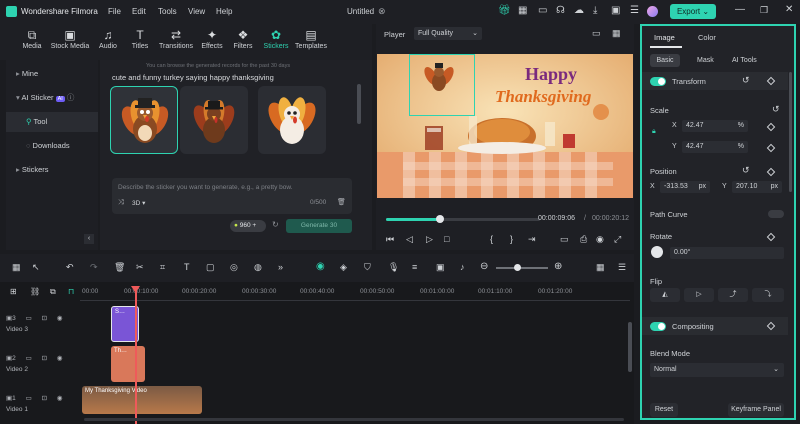  I want to click on lock-ratio-icon: 🔒︎, so click(654, 132).